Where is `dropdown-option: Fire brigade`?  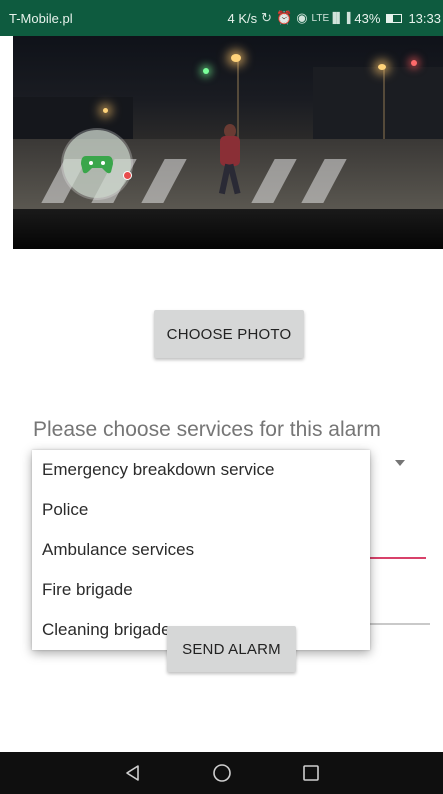
dropdown-option: Fire brigade is located at coordinates (201, 590).